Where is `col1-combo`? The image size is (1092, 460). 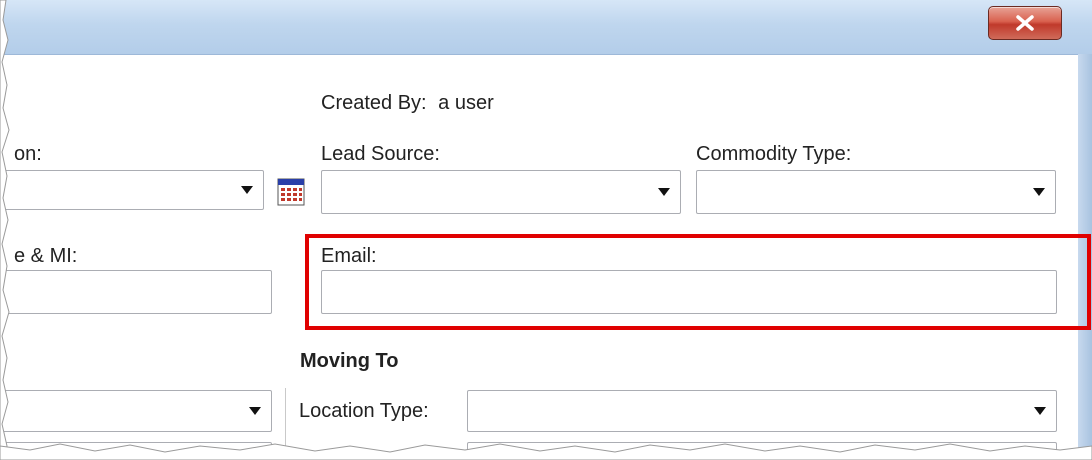 col1-combo is located at coordinates (132, 190).